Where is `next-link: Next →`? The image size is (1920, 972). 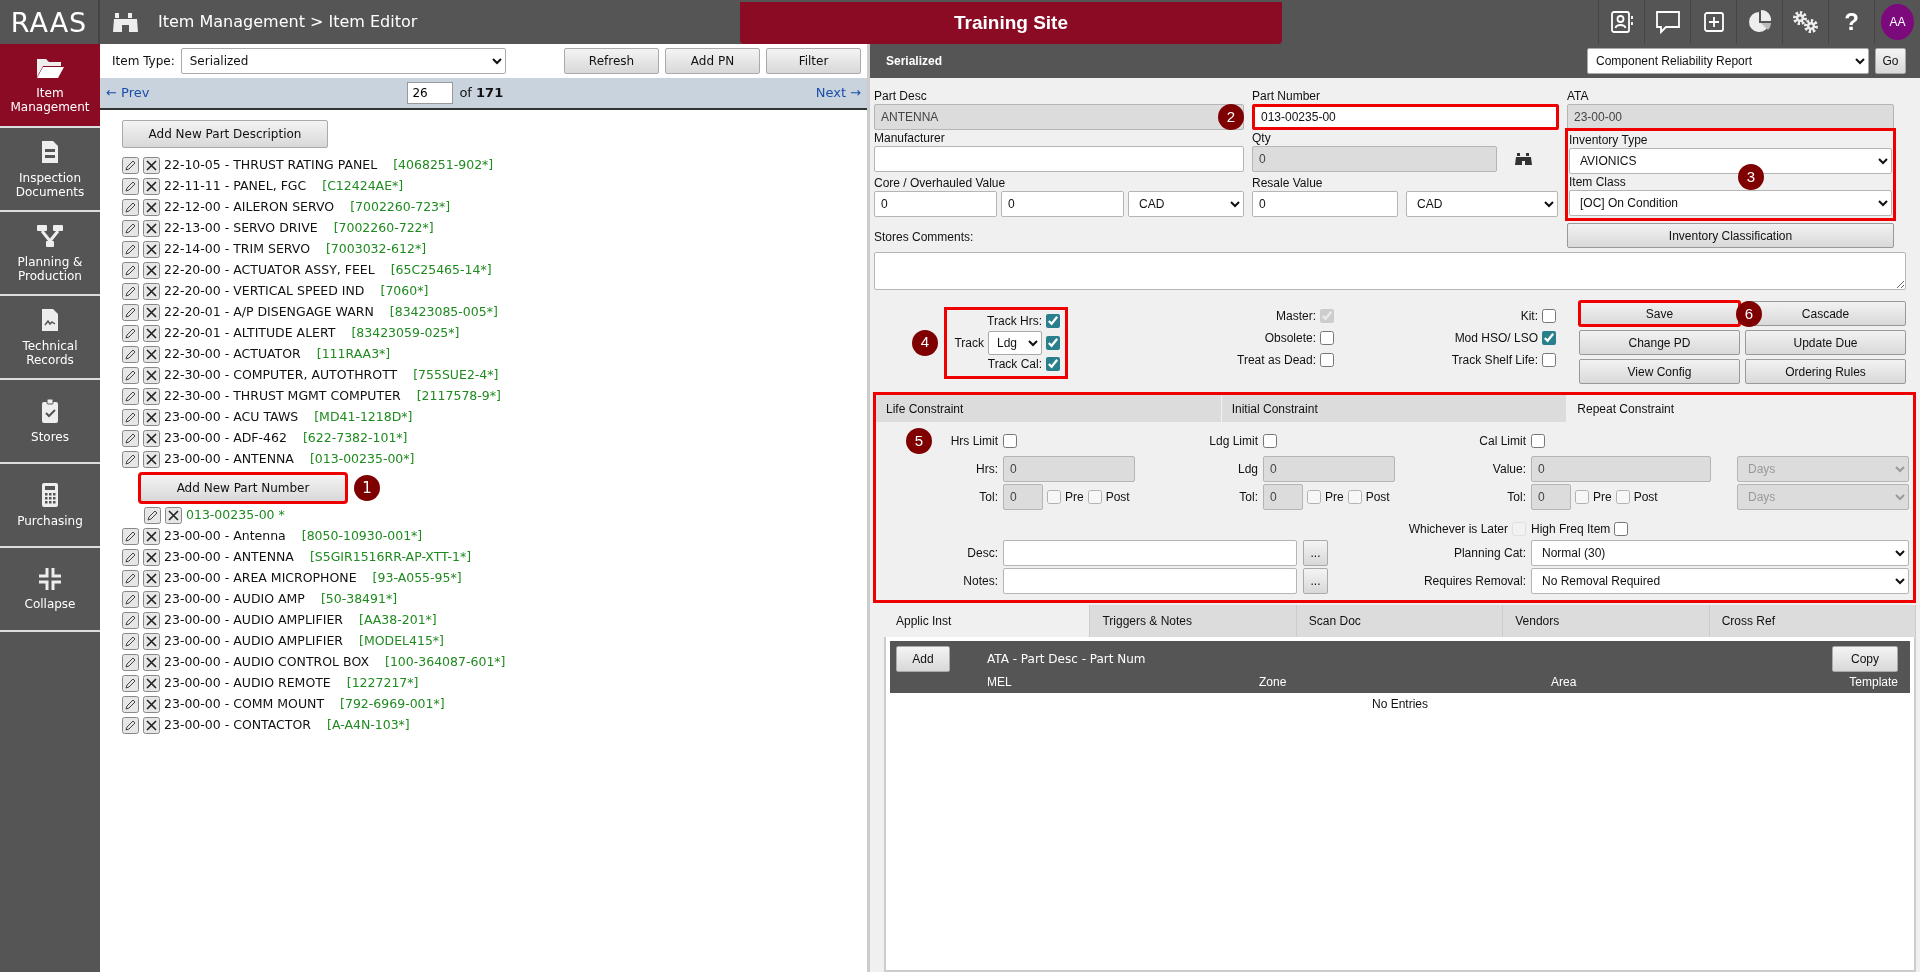 next-link: Next → is located at coordinates (838, 93).